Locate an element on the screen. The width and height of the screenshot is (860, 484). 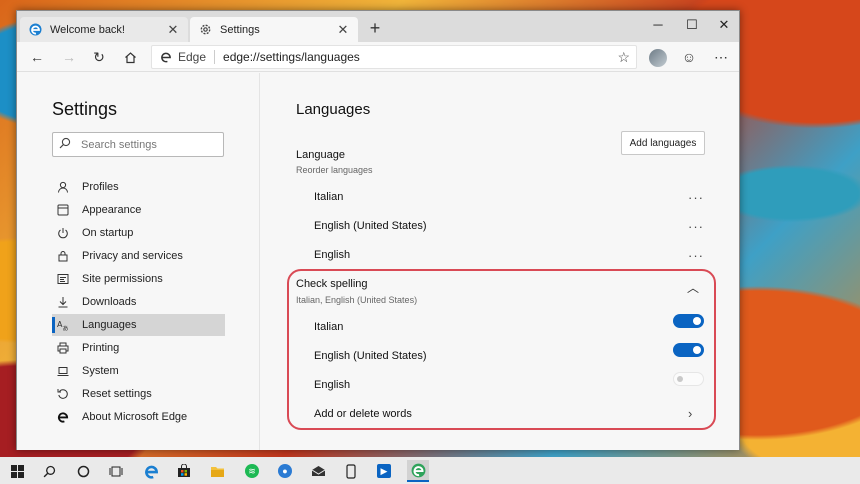
site-label: Edge is located at coordinates (192, 57).